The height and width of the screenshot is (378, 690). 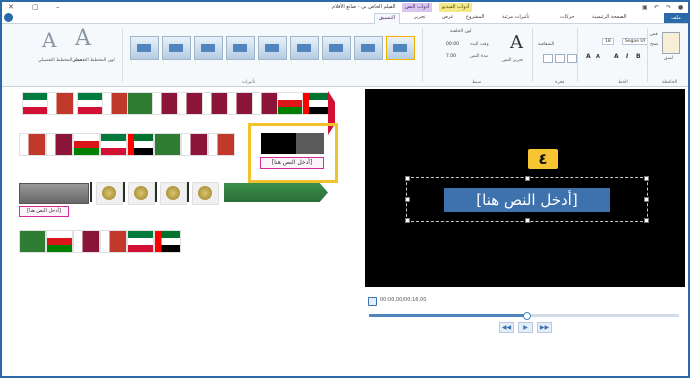 What do you see at coordinates (671, 43) in the screenshot?
I see `paste-icon` at bounding box center [671, 43].